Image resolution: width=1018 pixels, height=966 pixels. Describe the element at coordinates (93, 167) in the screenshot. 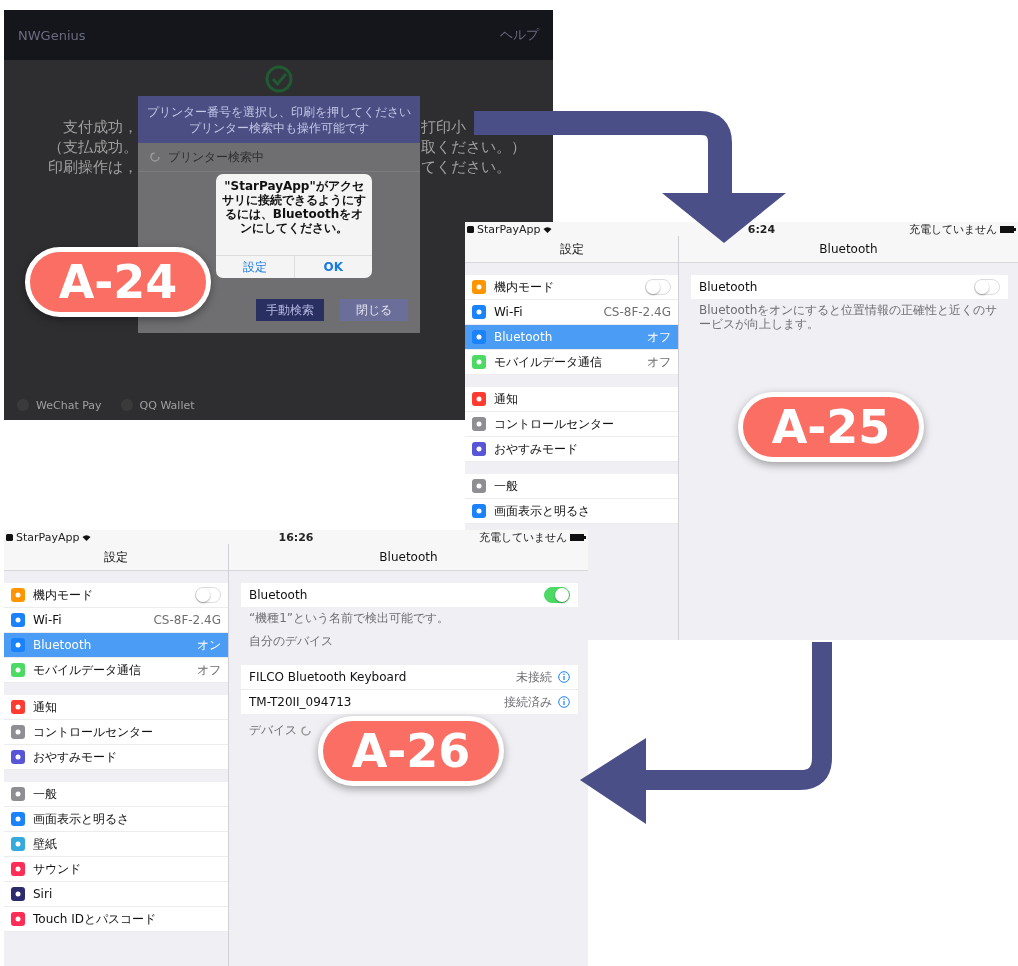

I see `message-text: 印刷操作は，` at that location.